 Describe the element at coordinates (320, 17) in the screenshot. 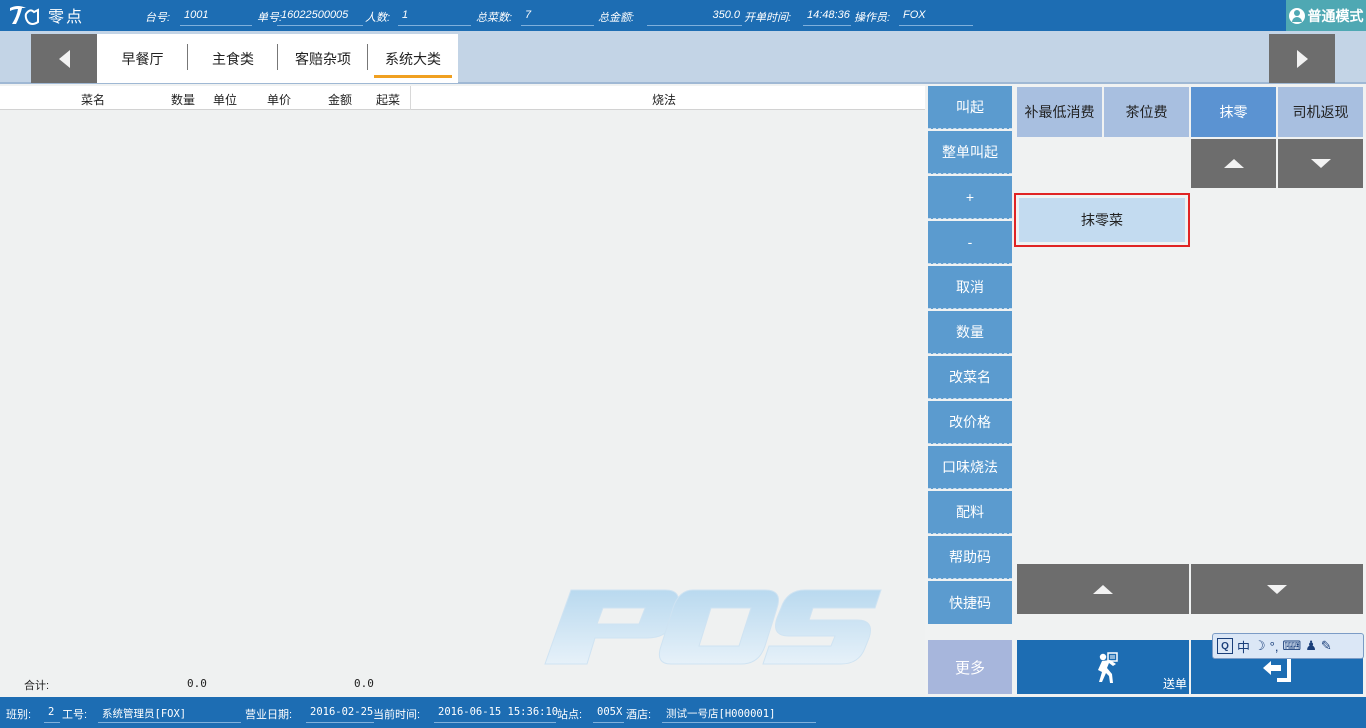

I see `order-value: 16022500005` at that location.